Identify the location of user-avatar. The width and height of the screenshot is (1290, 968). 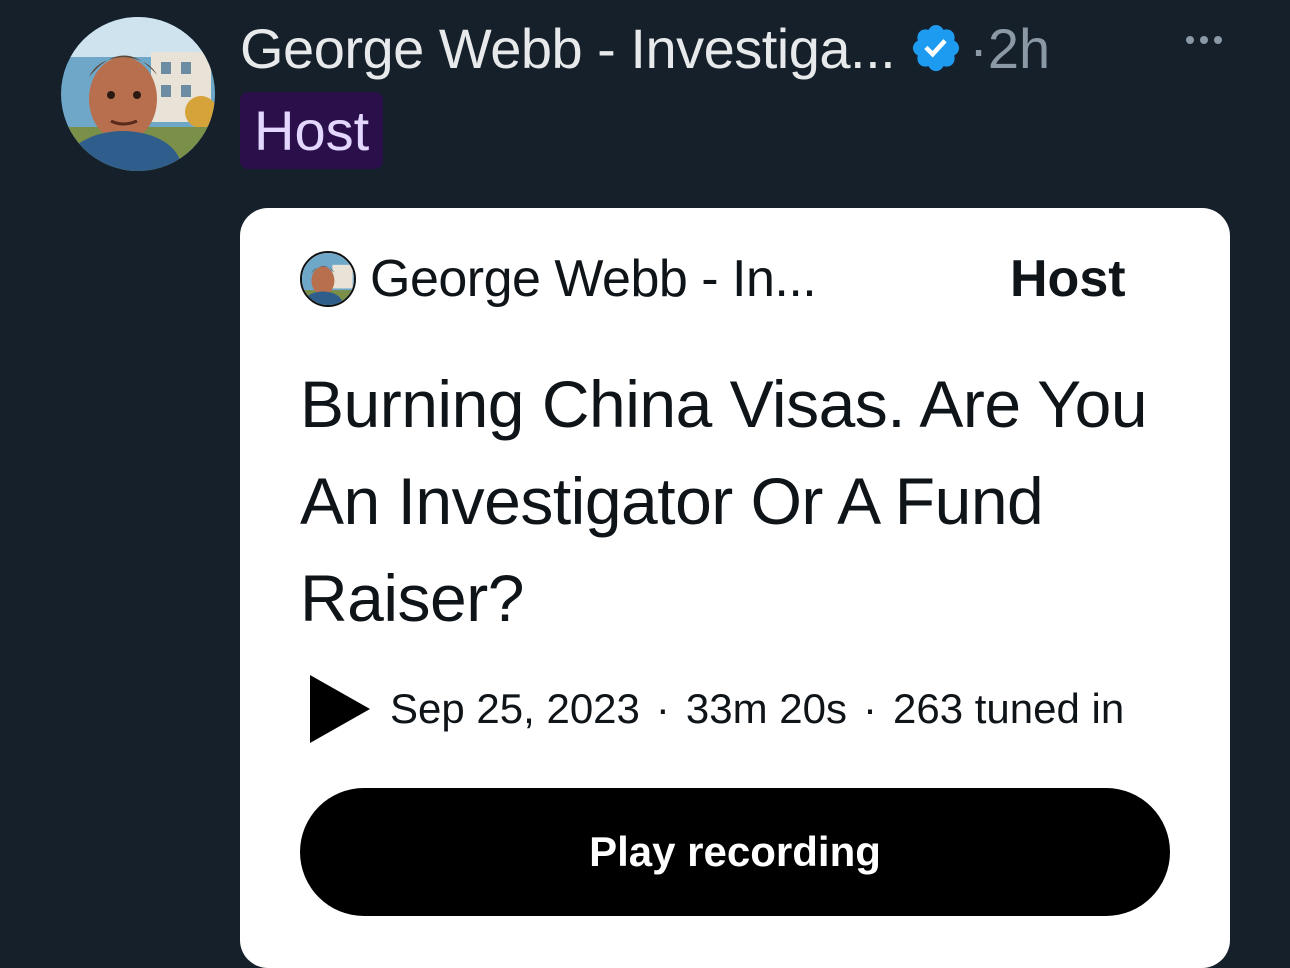
(138, 94).